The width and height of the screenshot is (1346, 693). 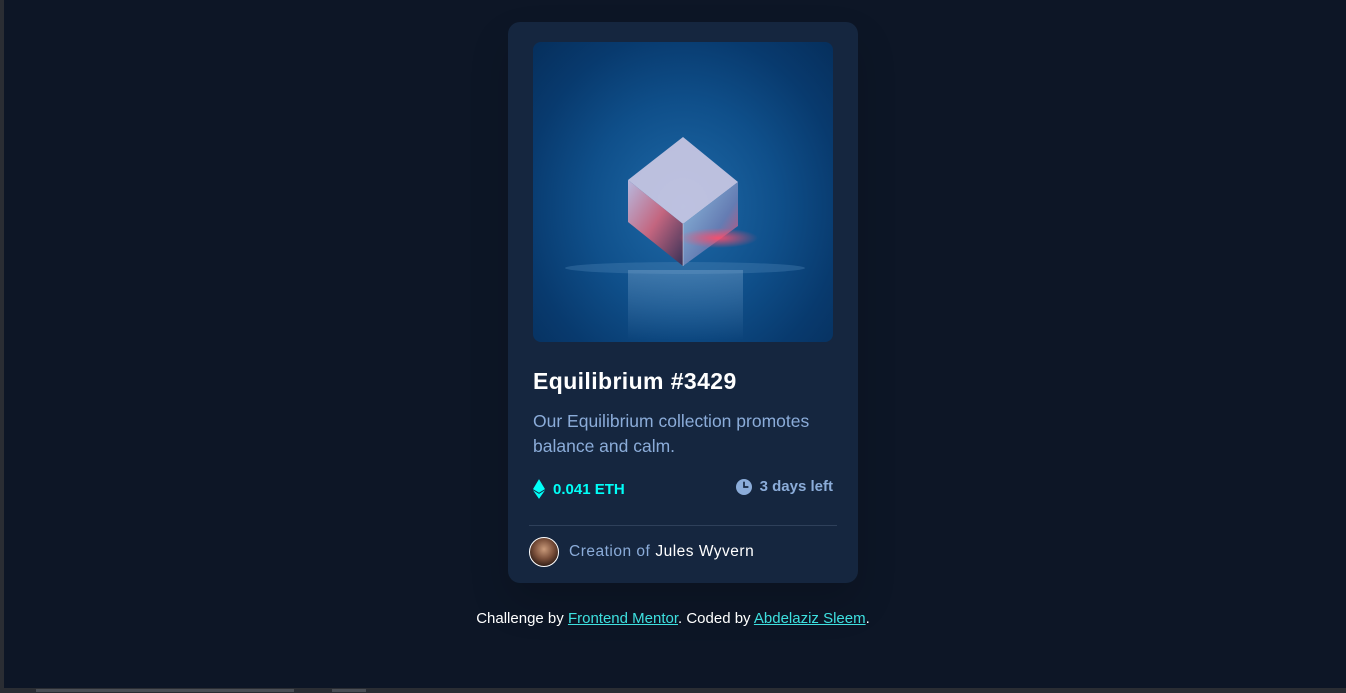 What do you see at coordinates (544, 552) in the screenshot?
I see `avatar` at bounding box center [544, 552].